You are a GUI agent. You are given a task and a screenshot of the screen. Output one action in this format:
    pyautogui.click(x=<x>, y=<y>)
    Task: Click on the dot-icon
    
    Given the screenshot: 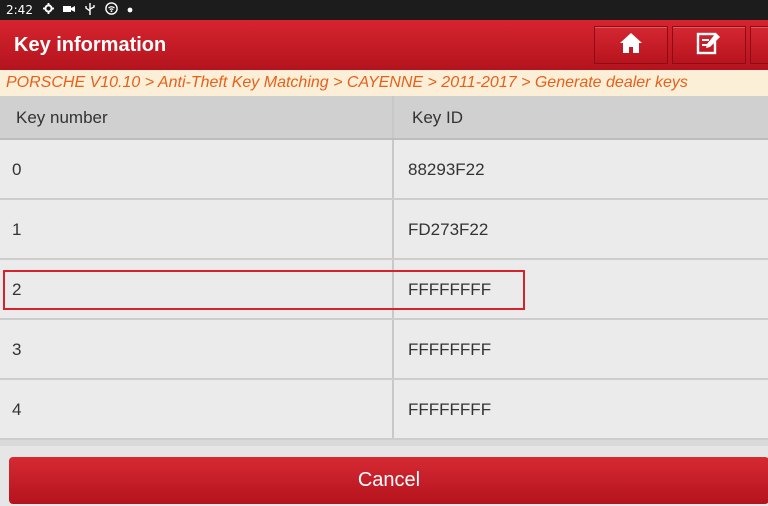 What is the action you would take?
    pyautogui.click(x=130, y=10)
    